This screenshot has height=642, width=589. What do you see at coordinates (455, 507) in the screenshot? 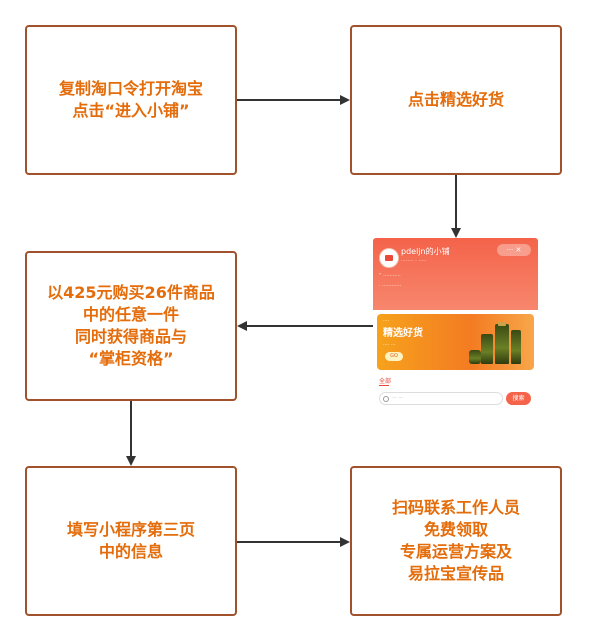
I see `step-contact-line-1: 扫码联系工作人员` at bounding box center [455, 507].